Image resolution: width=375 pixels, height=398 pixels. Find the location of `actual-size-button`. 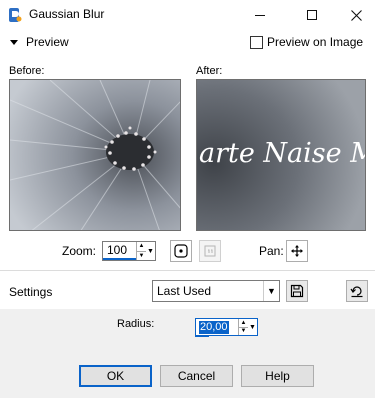

actual-size-button is located at coordinates (210, 251).